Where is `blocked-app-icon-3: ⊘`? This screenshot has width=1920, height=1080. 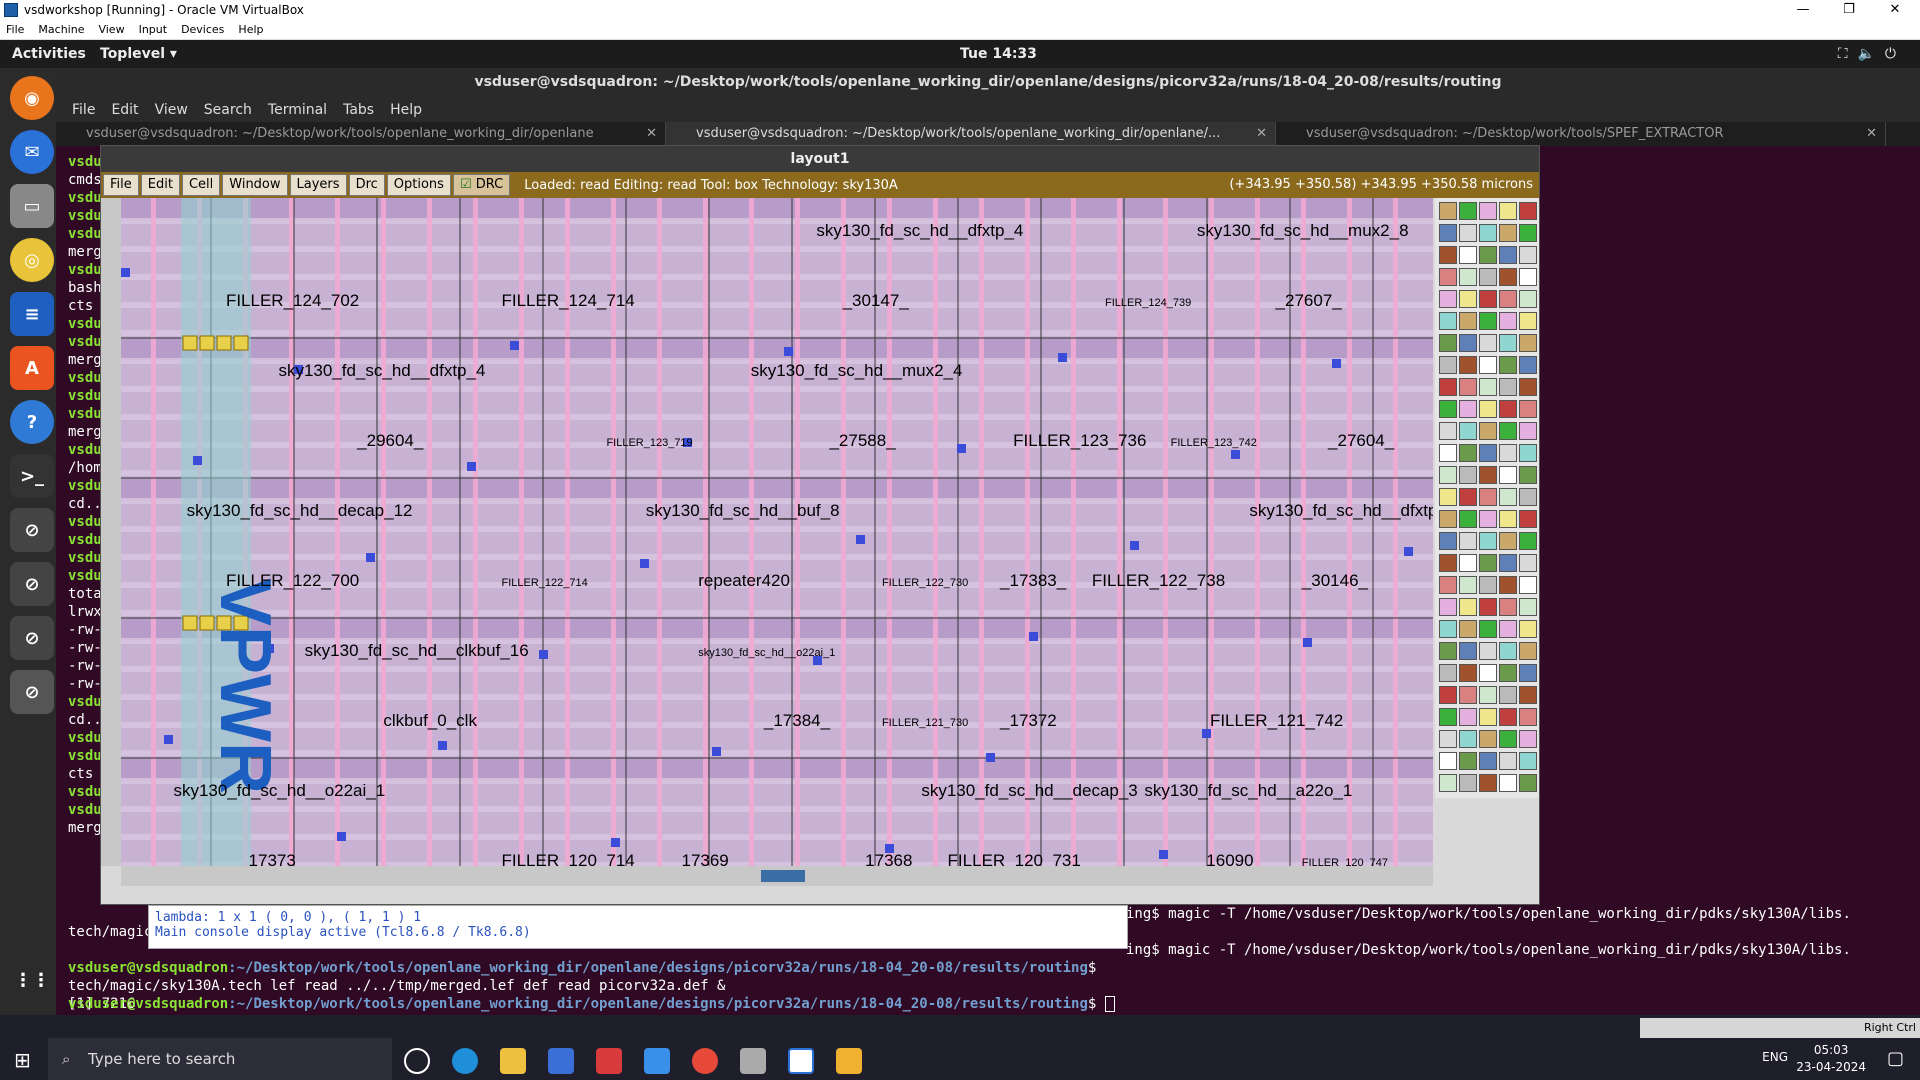 blocked-app-icon-3: ⊘ is located at coordinates (32, 638).